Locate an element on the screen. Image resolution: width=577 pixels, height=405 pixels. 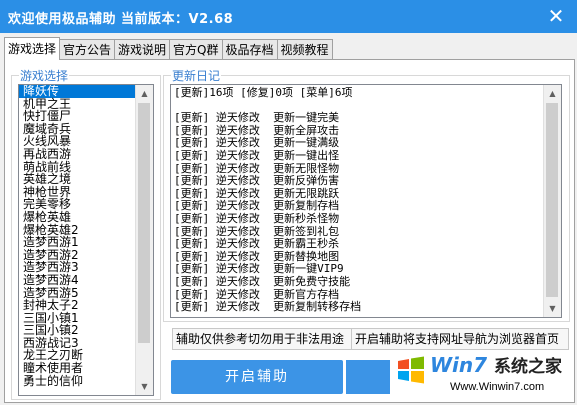
tab-official-qq-group: 官方Q群 is located at coordinates (196, 49).